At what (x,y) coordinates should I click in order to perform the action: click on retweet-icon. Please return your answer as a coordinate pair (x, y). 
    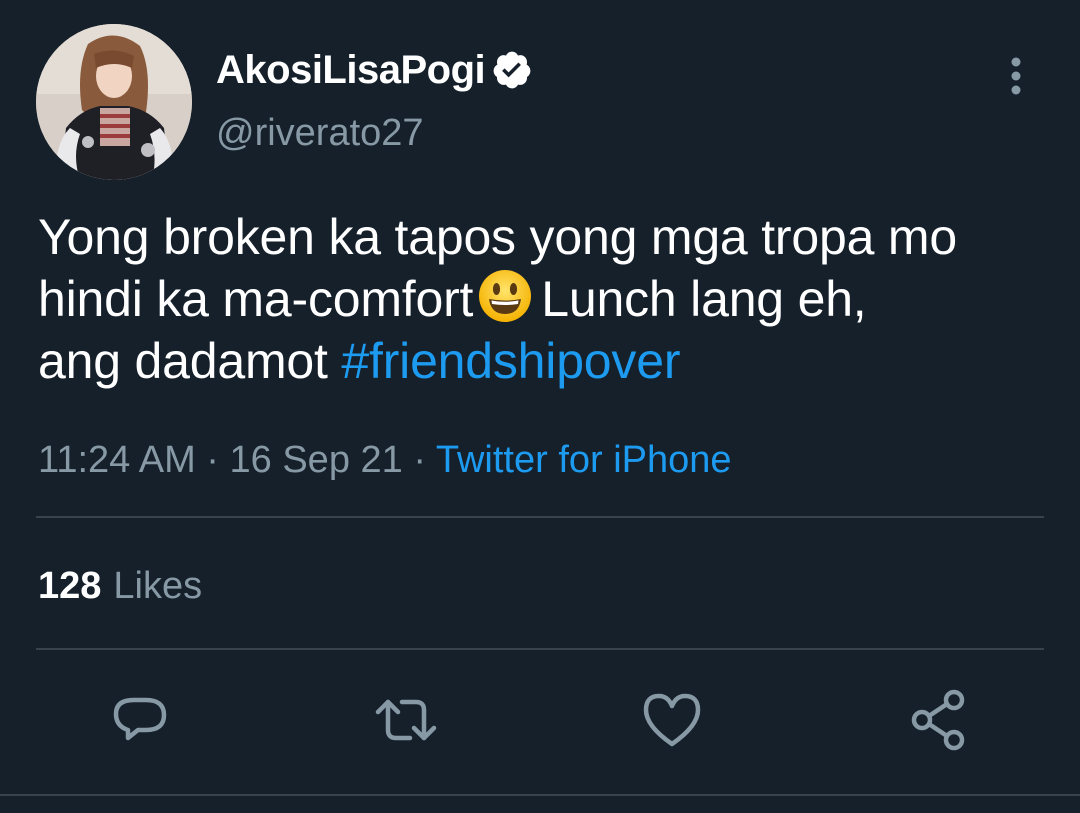
    Looking at the image, I should click on (406, 720).